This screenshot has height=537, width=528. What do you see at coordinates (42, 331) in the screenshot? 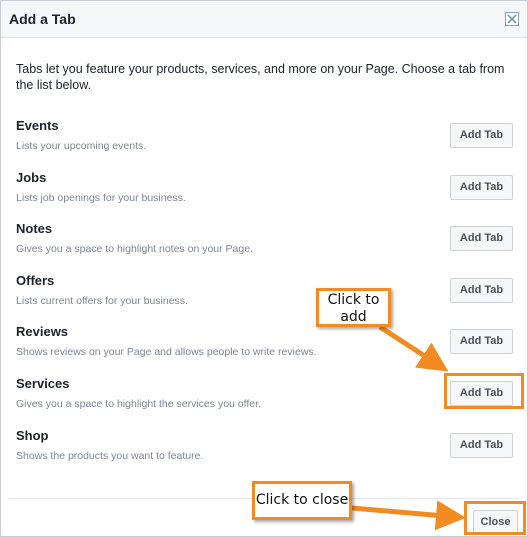
I see `tab-name: Reviews` at bounding box center [42, 331].